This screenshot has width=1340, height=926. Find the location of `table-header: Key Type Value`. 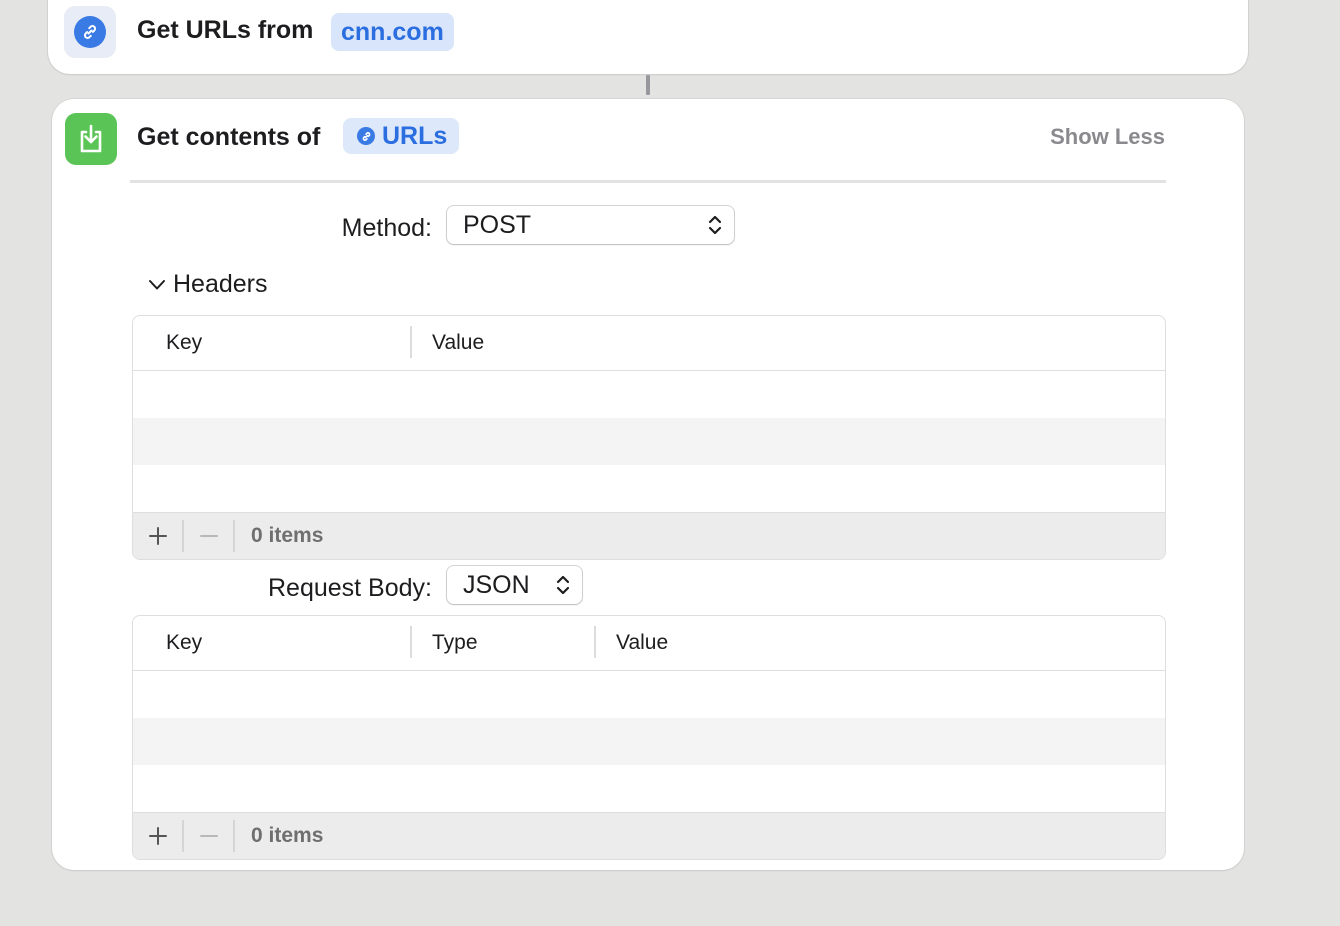

table-header: Key Type Value is located at coordinates (649, 643).